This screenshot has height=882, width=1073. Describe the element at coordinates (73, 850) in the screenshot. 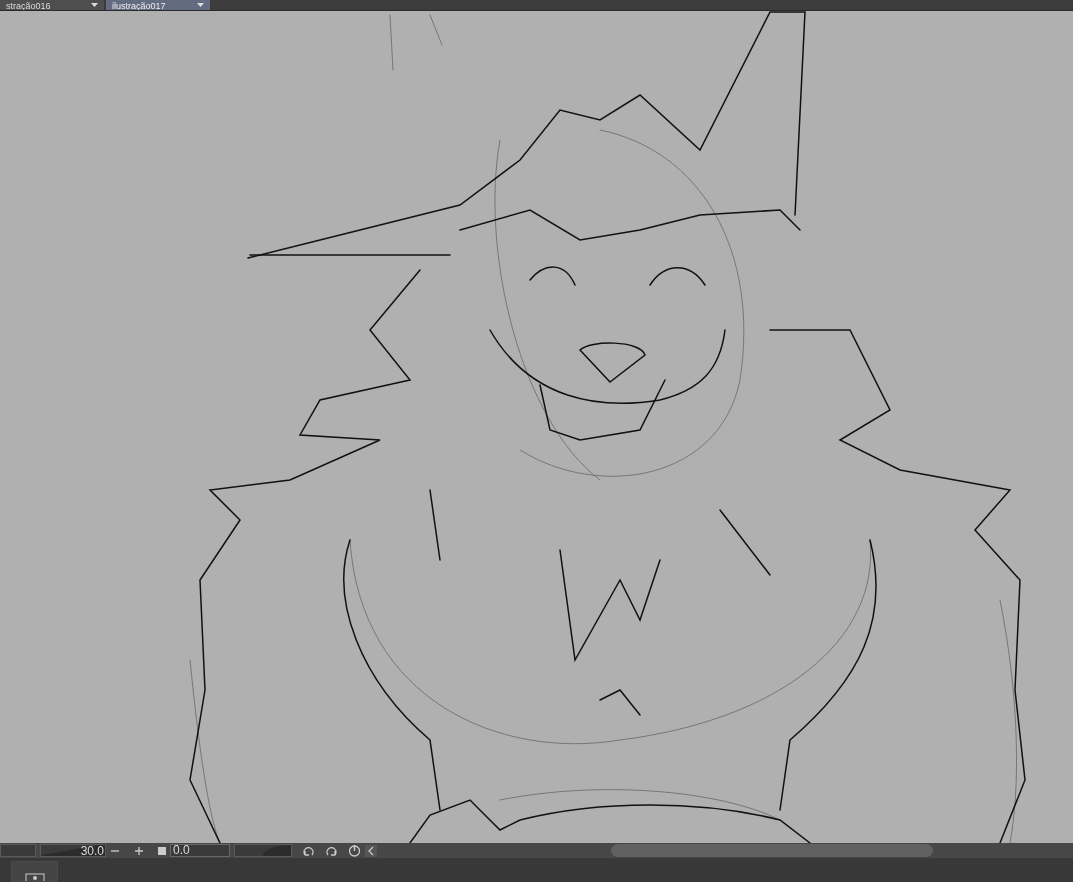

I see `zoom-control: 30.0` at that location.